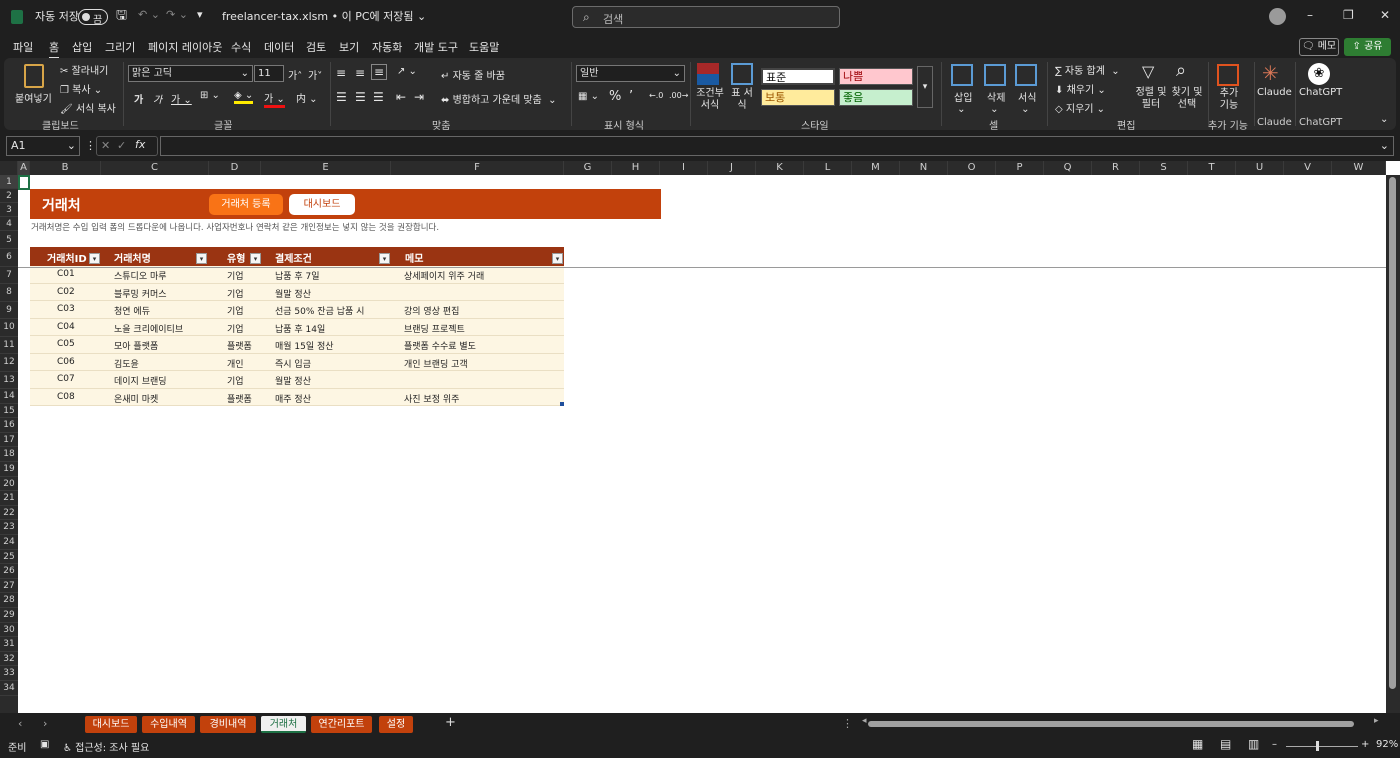  What do you see at coordinates (9, 293) in the screenshot?
I see `row-header: 8` at bounding box center [9, 293].